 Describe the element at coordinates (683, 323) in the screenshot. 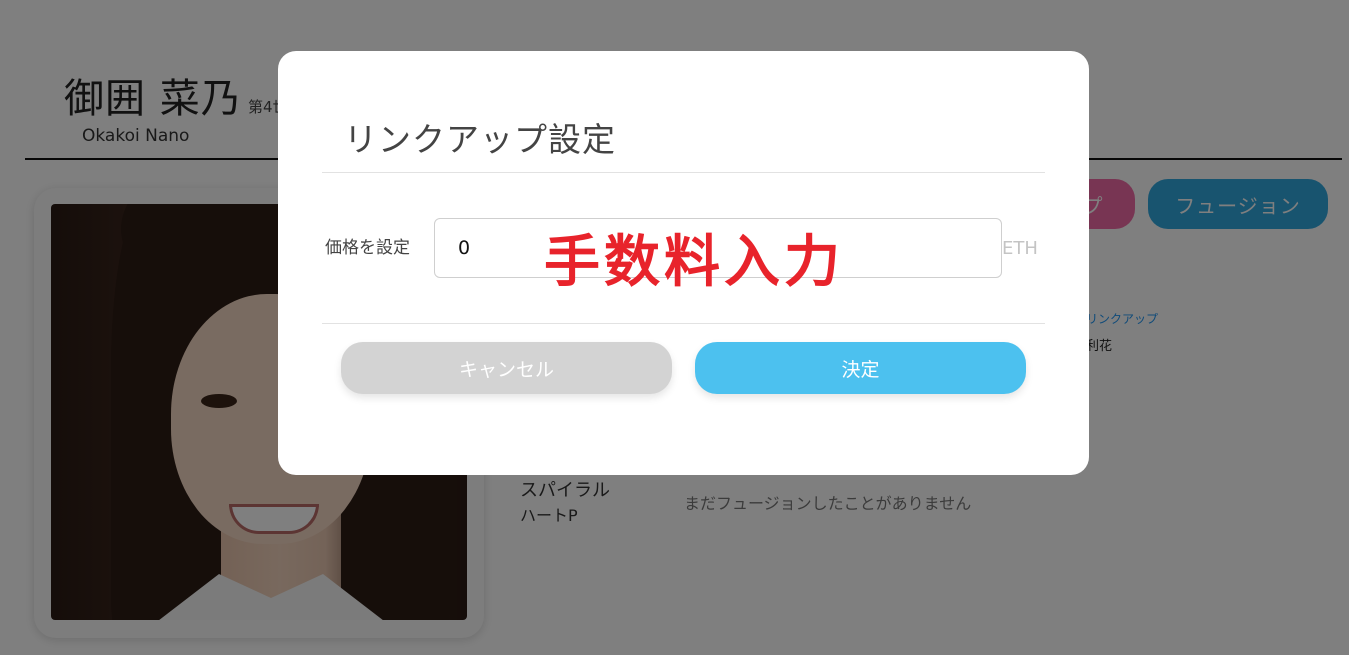

I see `dialog-divider-bottom` at that location.